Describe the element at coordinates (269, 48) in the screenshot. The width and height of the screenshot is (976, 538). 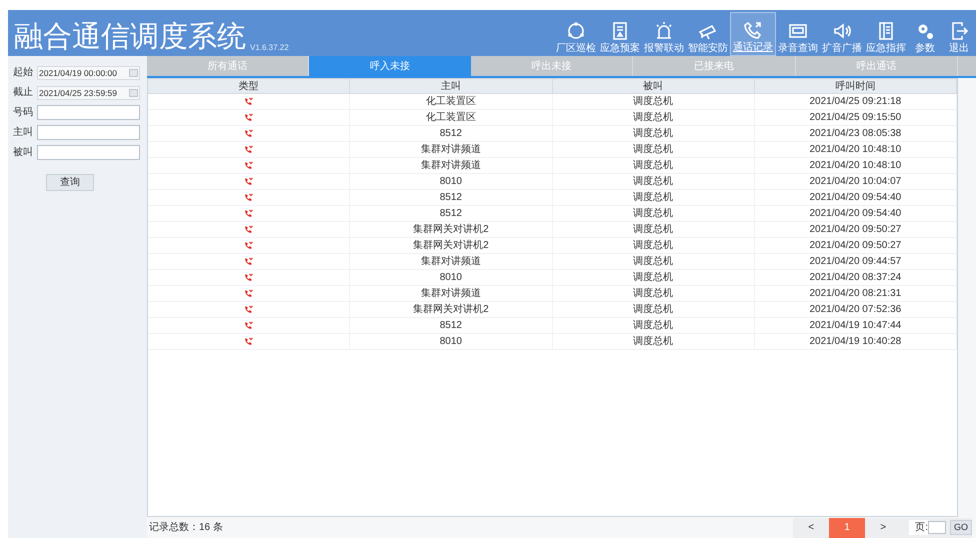
I see `version-label: V1.6.37.22` at that location.